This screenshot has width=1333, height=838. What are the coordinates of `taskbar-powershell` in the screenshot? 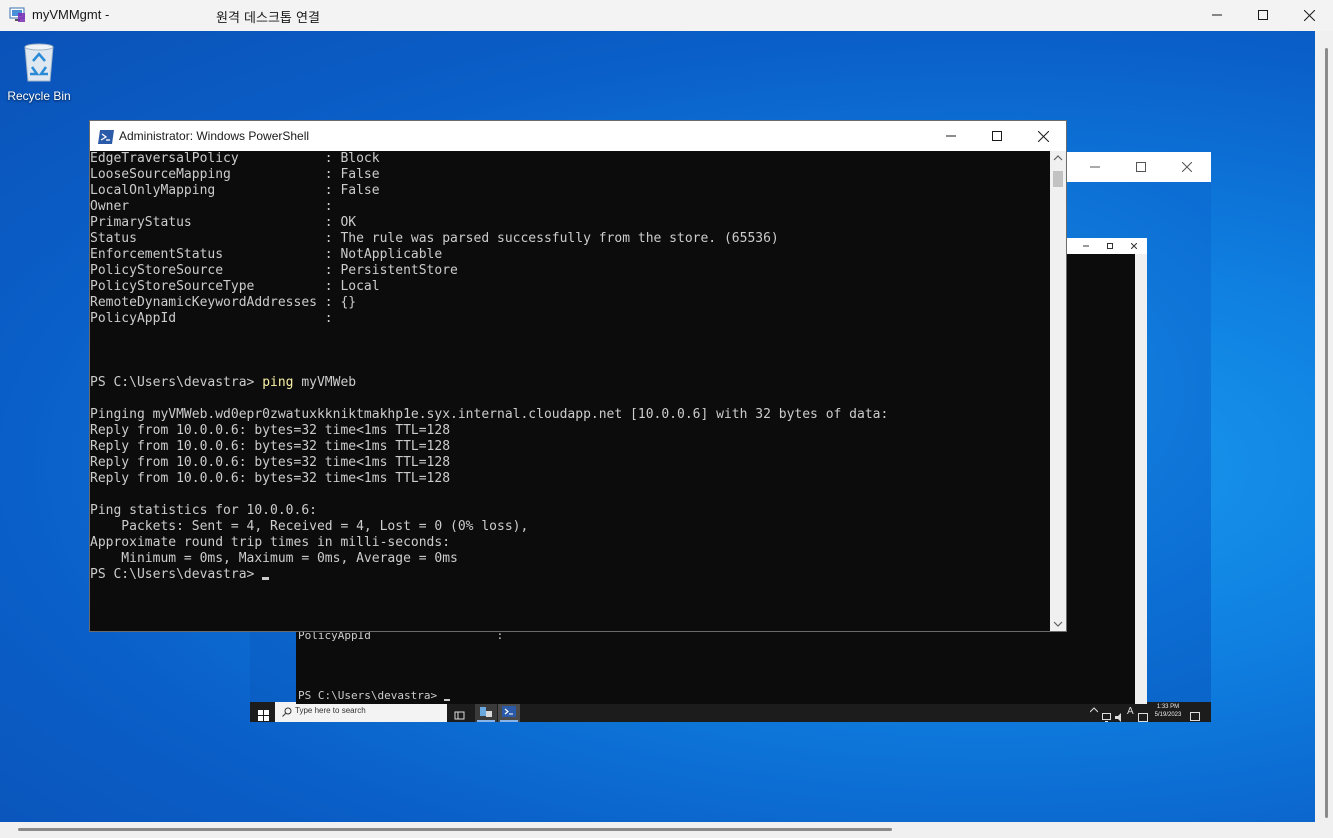 It's located at (509, 712).